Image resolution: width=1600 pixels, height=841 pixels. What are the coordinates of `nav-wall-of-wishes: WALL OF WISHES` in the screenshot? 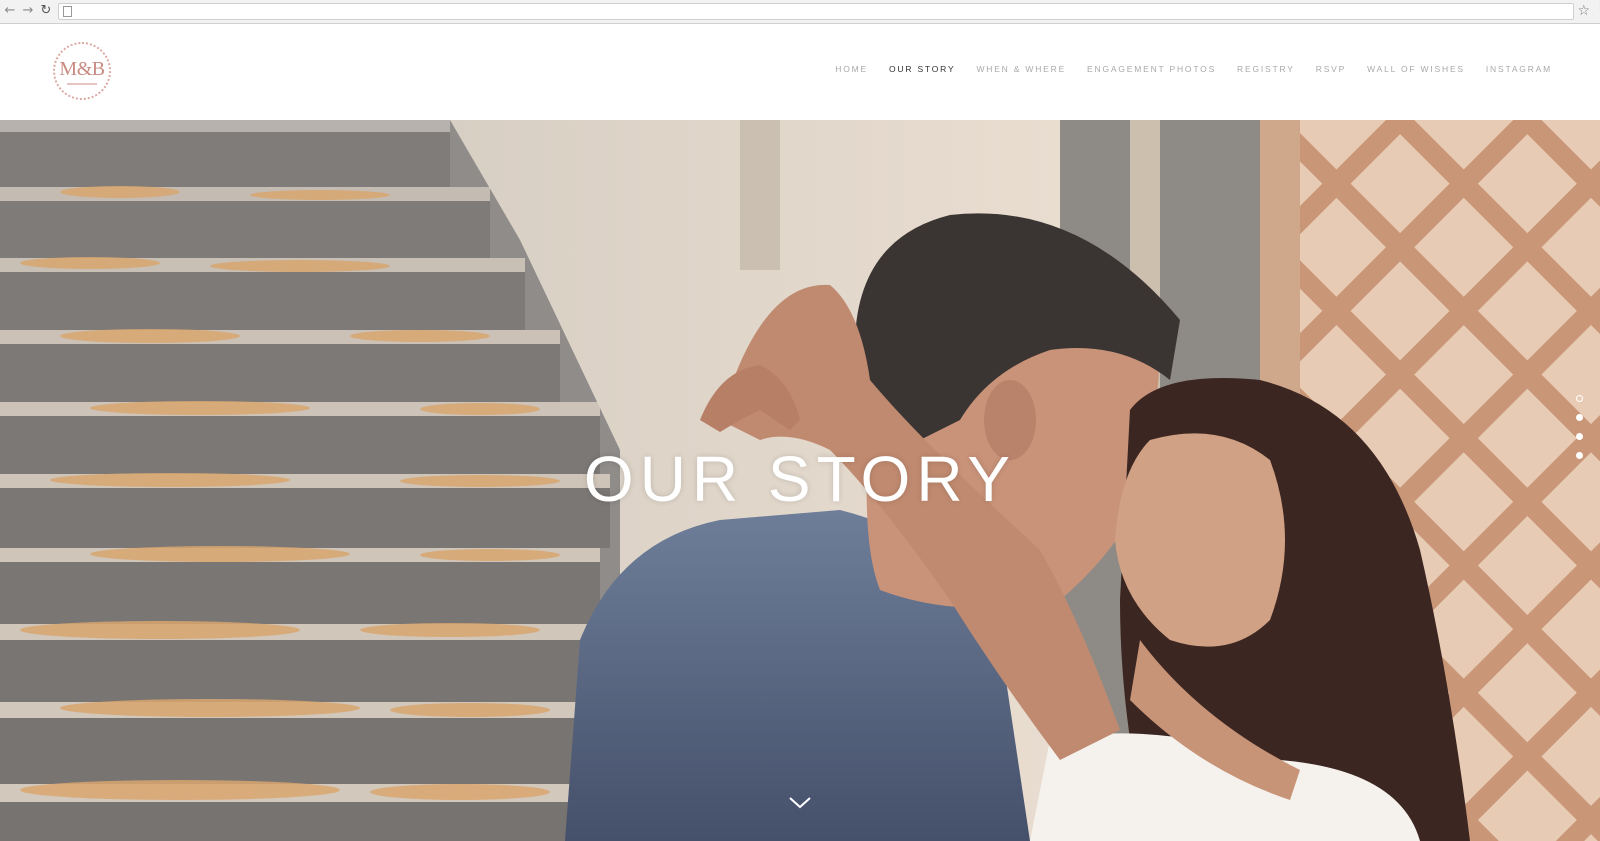 It's located at (1416, 69).